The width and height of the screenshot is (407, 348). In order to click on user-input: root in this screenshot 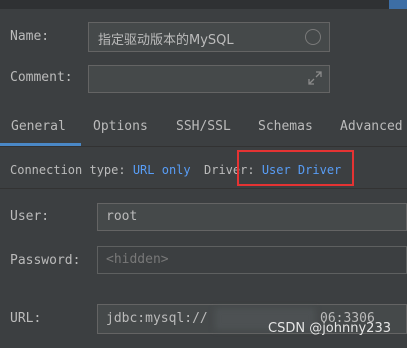, I will do `click(252, 217)`.